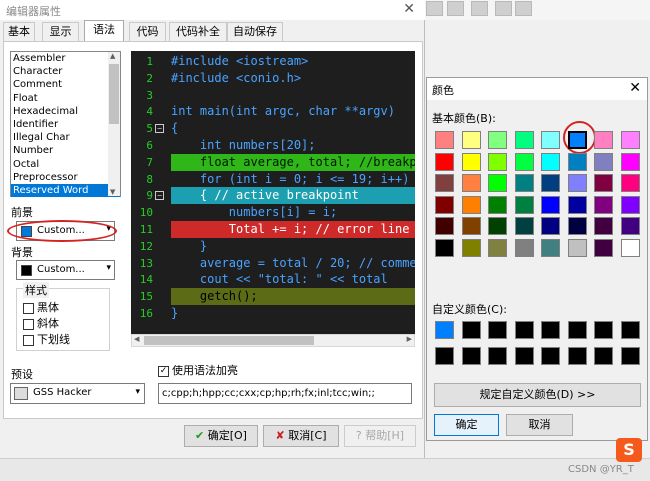 The height and width of the screenshot is (481, 650). I want to click on fold-toggle-icon: −, so click(159, 129).